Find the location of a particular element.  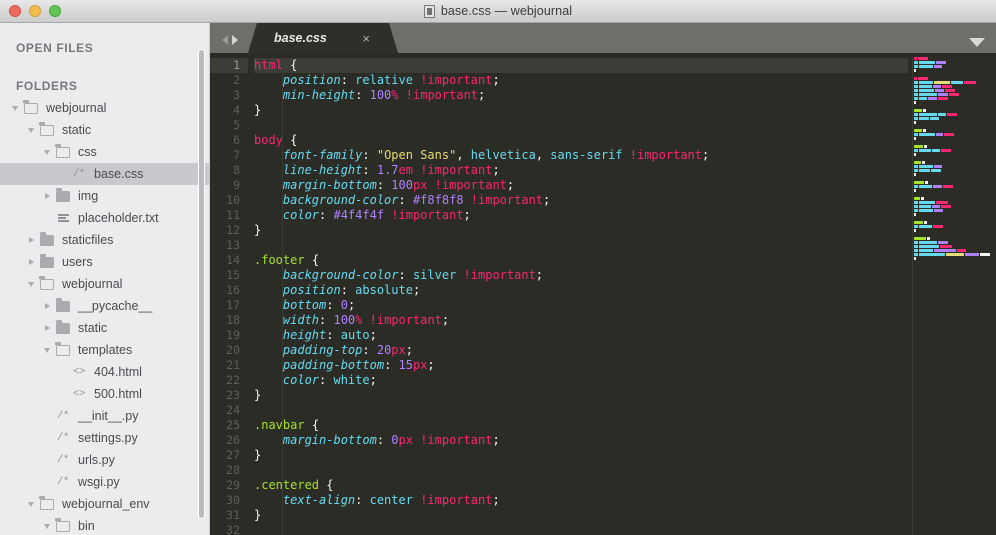

code-line: .navbar { is located at coordinates (581, 425).